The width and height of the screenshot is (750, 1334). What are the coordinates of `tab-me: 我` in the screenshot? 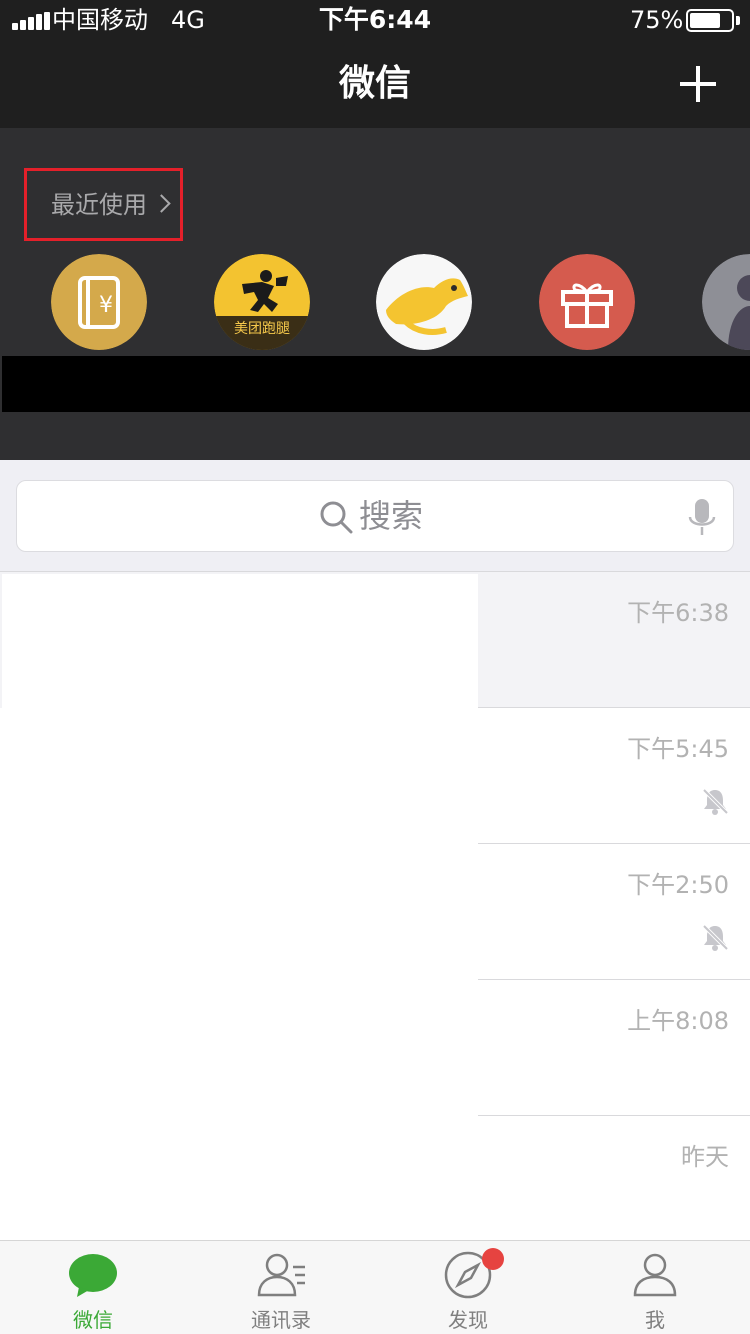 It's located at (655, 1287).